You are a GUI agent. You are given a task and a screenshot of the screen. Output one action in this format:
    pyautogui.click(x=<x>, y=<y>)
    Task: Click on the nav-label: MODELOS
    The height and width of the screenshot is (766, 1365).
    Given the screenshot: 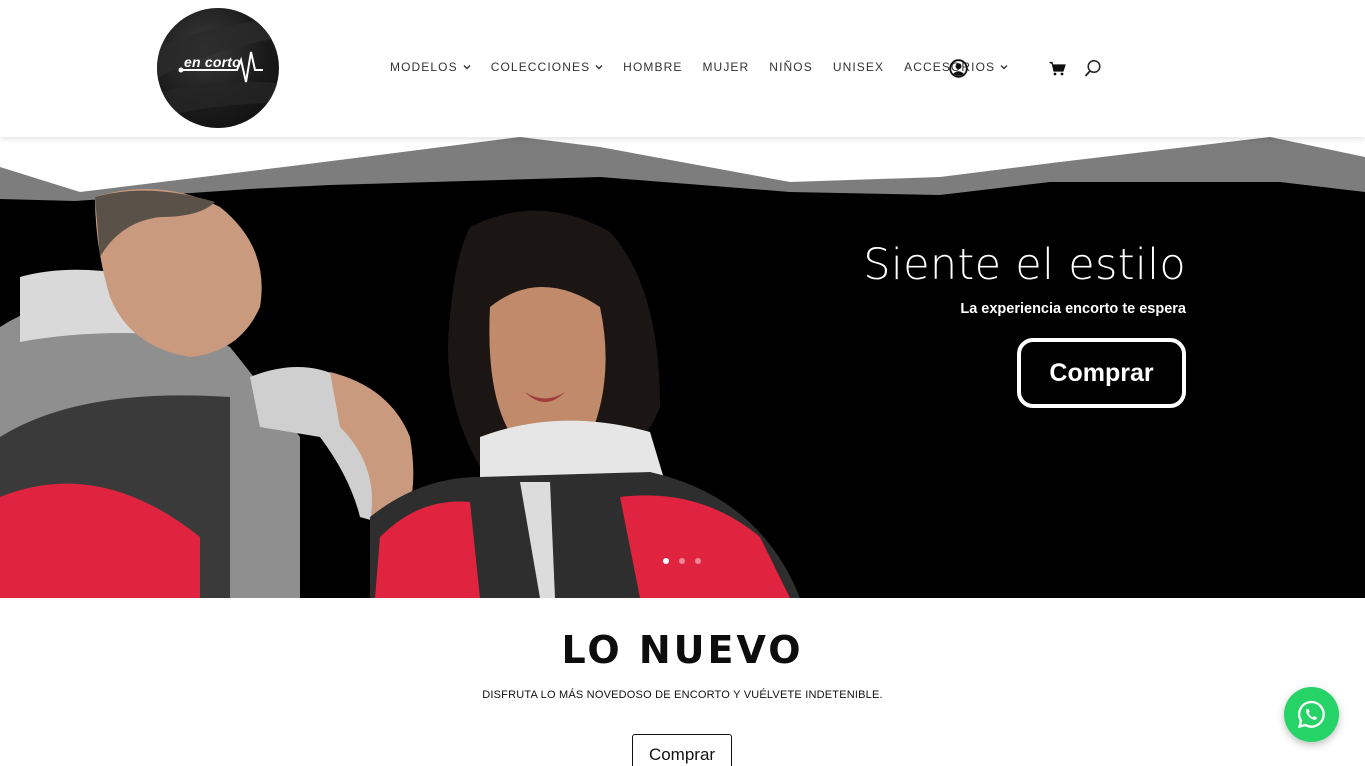 What is the action you would take?
    pyautogui.click(x=424, y=67)
    